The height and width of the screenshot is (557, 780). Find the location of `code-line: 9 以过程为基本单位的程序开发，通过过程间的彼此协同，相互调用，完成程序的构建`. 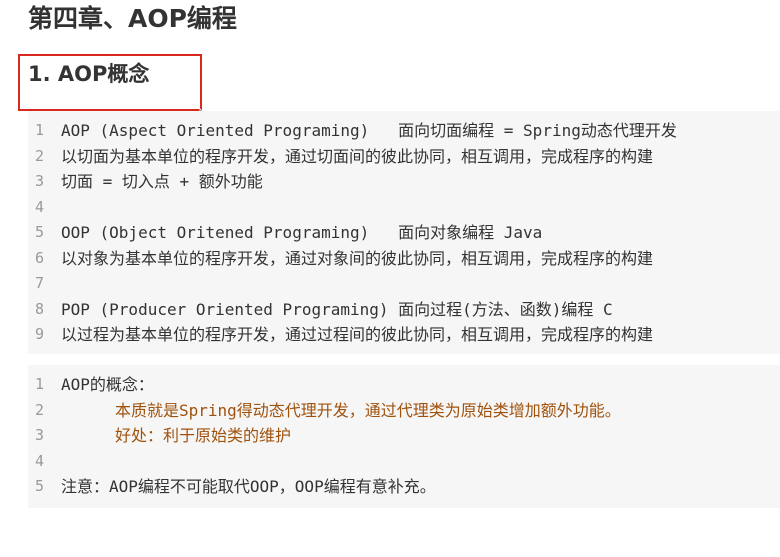

code-line: 9 以过程为基本单位的程序开发，通过过程间的彼此协同，相互调用，完成程序的构建 is located at coordinates (404, 335).